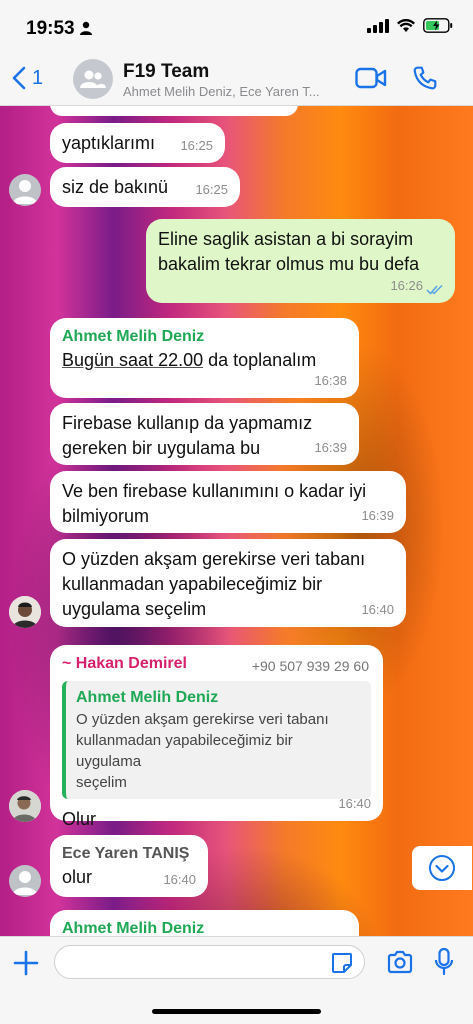 The image size is (473, 1024). Describe the element at coordinates (406, 25) in the screenshot. I see `wifi-icon` at that location.